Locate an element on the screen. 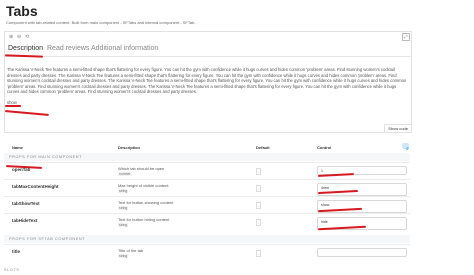 This screenshot has height=275, width=474. section-slots: SLOTS is located at coordinates (11, 270).